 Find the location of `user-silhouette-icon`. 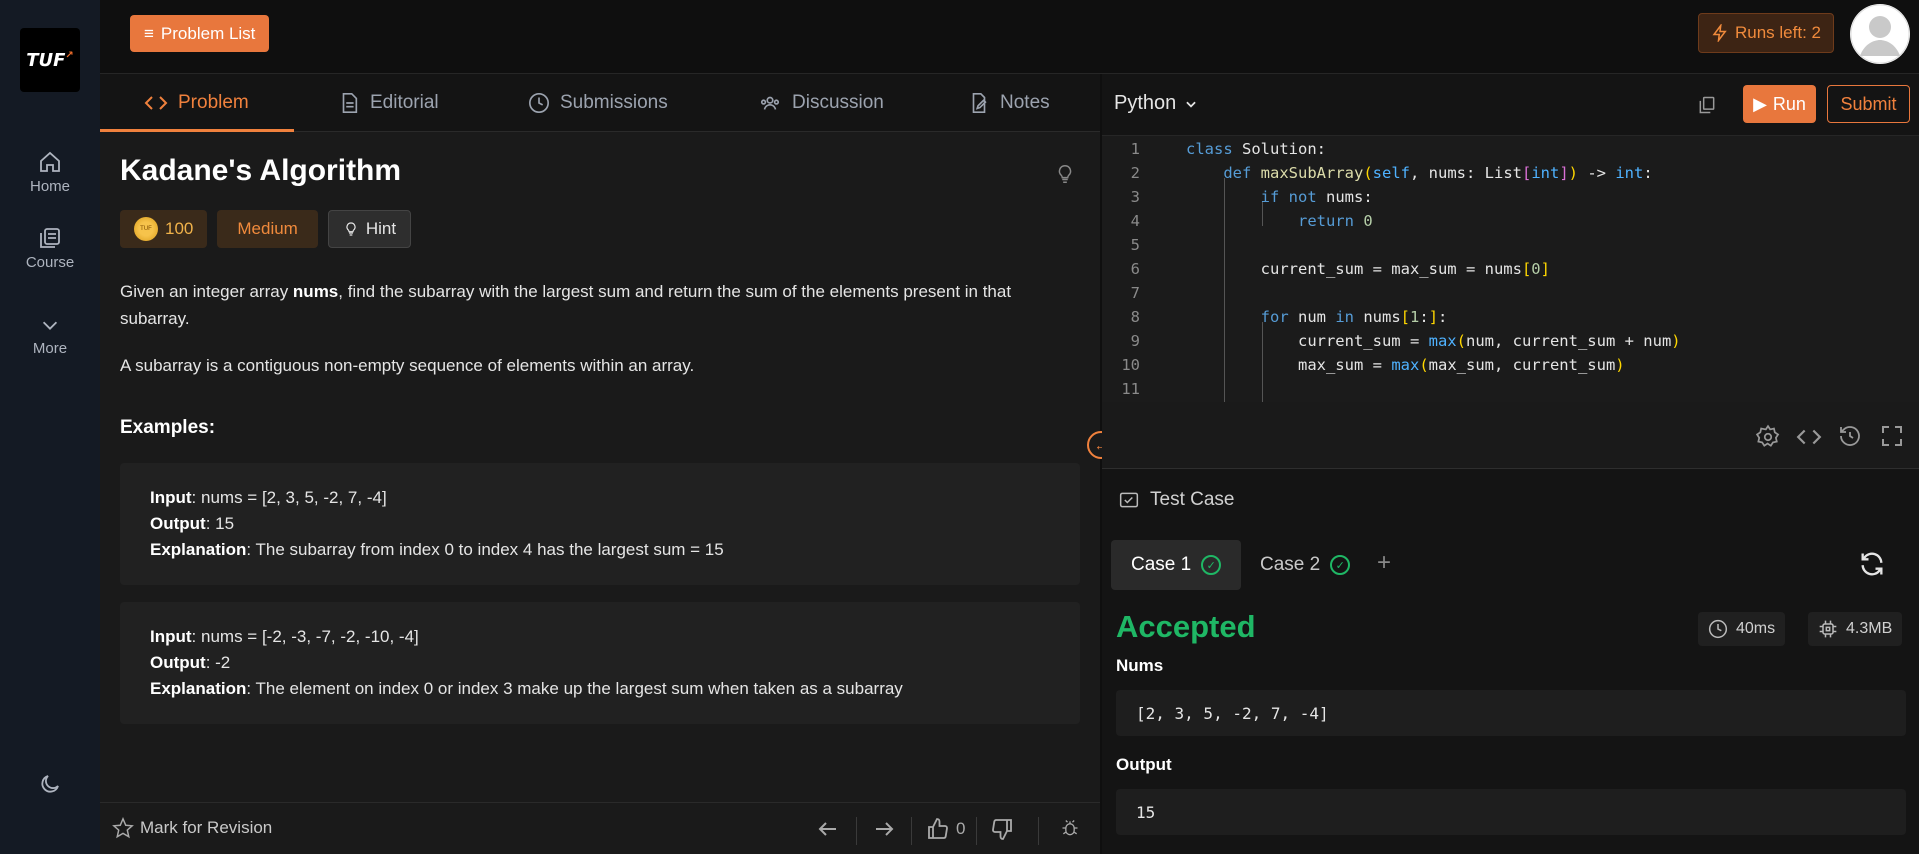

user-silhouette-icon is located at coordinates (1880, 34).